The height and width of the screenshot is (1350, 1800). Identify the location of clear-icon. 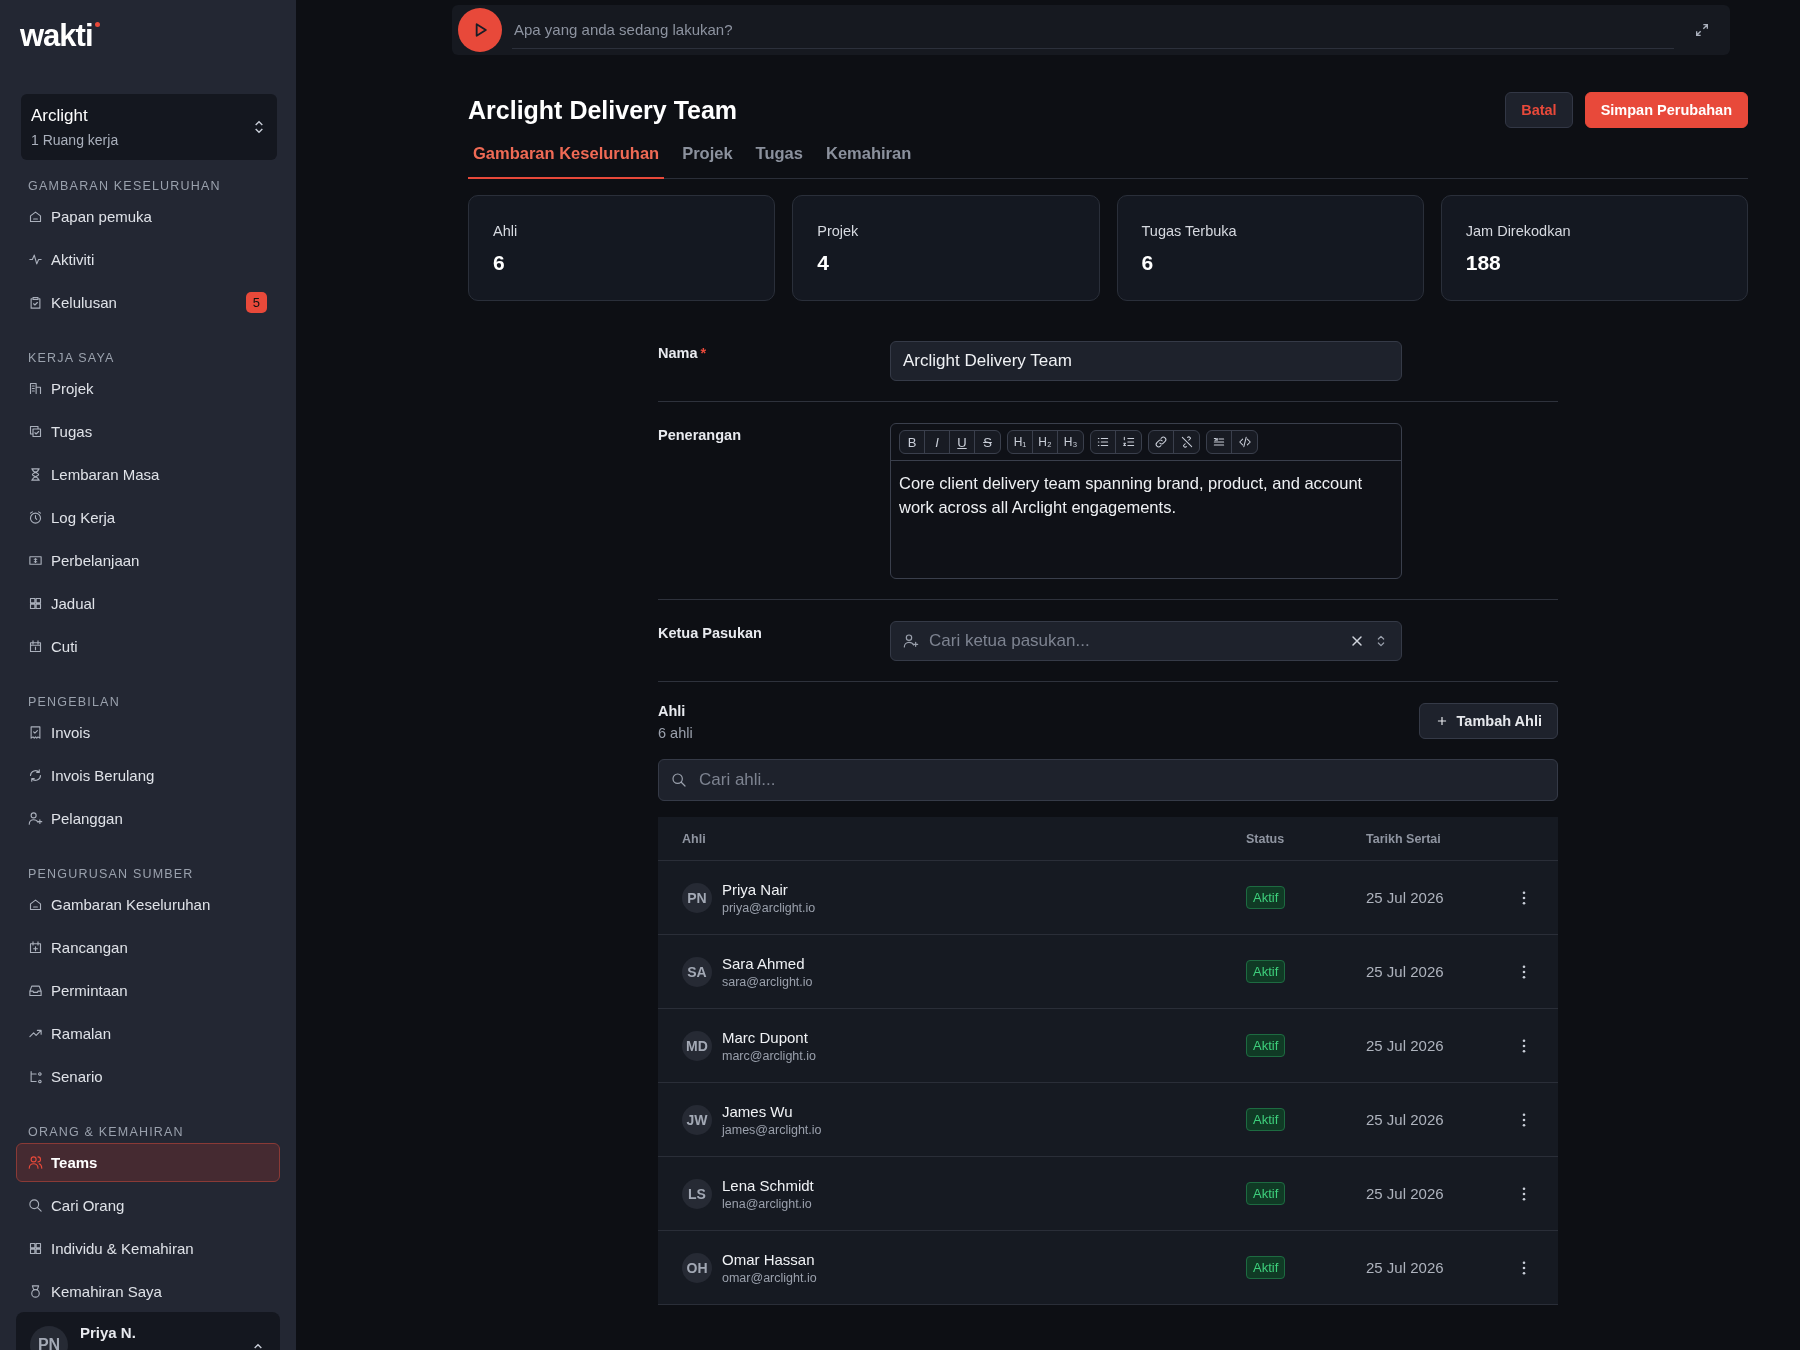
(1357, 641).